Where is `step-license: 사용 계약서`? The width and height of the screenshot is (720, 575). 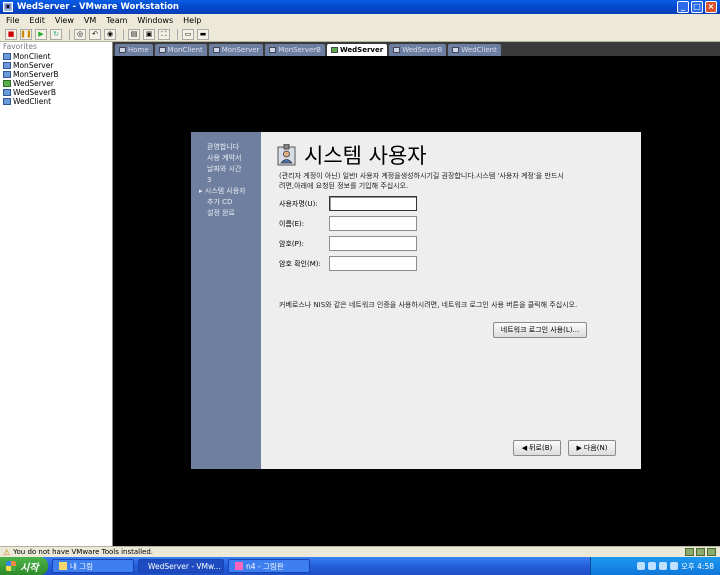 step-license: 사용 계약서 is located at coordinates (224, 158).